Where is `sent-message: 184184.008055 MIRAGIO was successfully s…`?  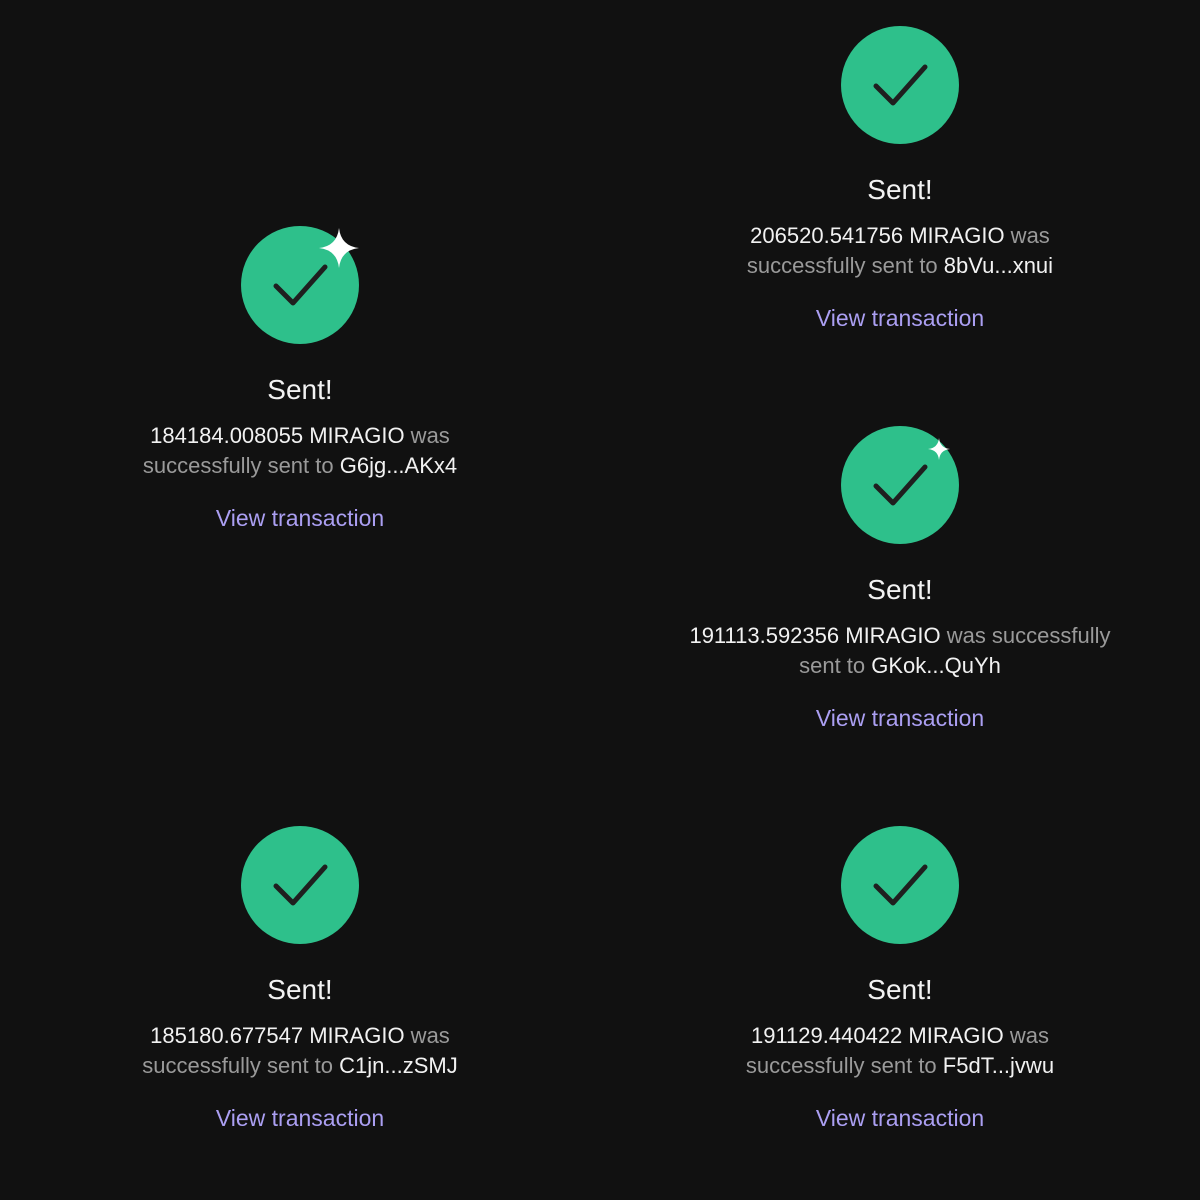 sent-message: 184184.008055 MIRAGIO was successfully s… is located at coordinates (300, 451).